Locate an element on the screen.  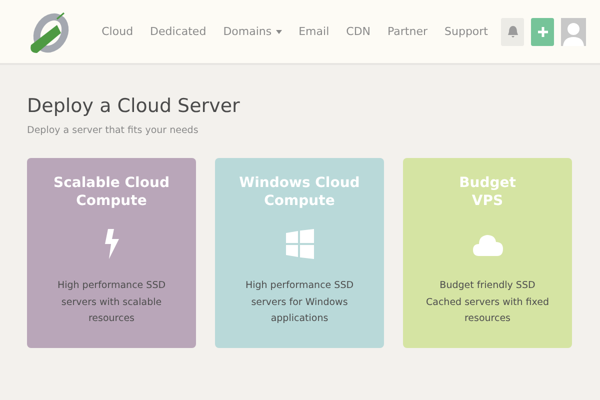
page-subtitle: Deploy a server that fits your needs is located at coordinates (113, 130).